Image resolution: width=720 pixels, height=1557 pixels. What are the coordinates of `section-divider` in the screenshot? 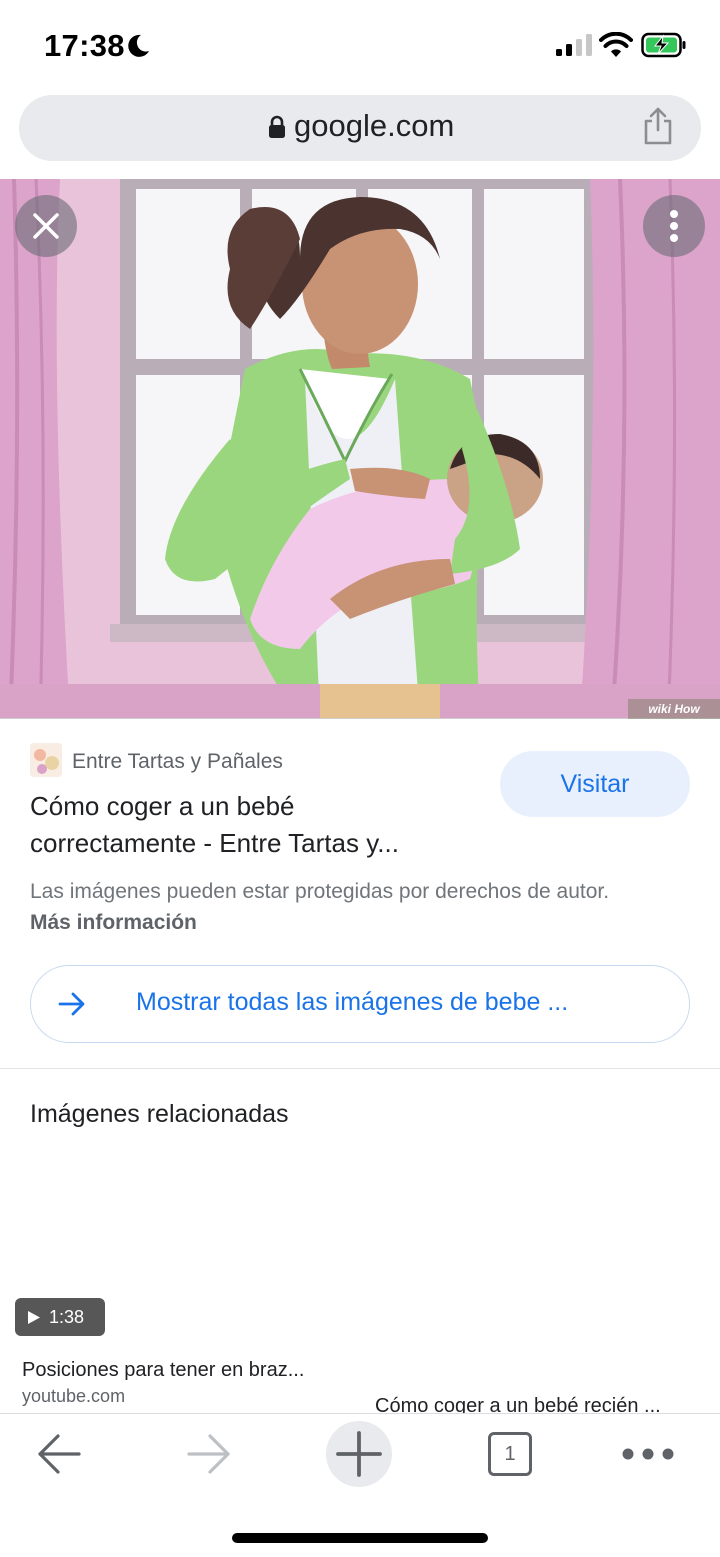 It's located at (360, 1068).